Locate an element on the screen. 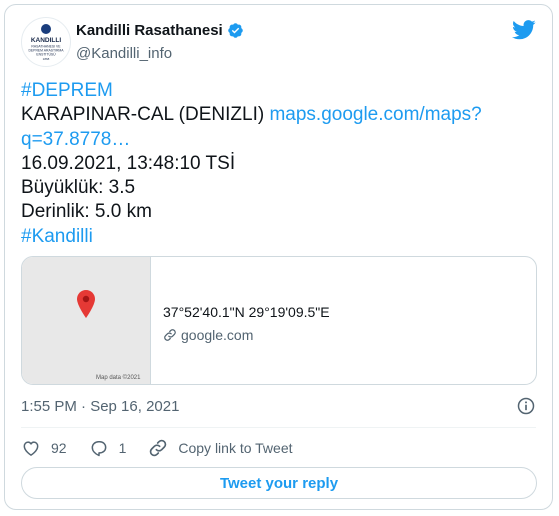  card-domain-row: google.com is located at coordinates (246, 335).